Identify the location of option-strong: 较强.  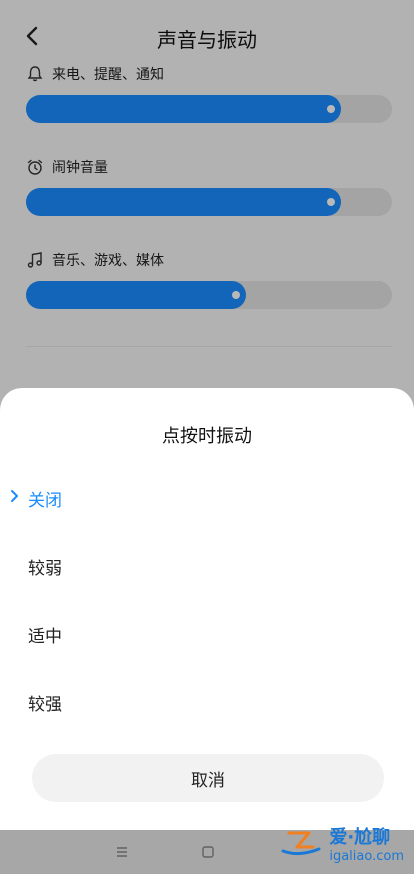
(45, 702).